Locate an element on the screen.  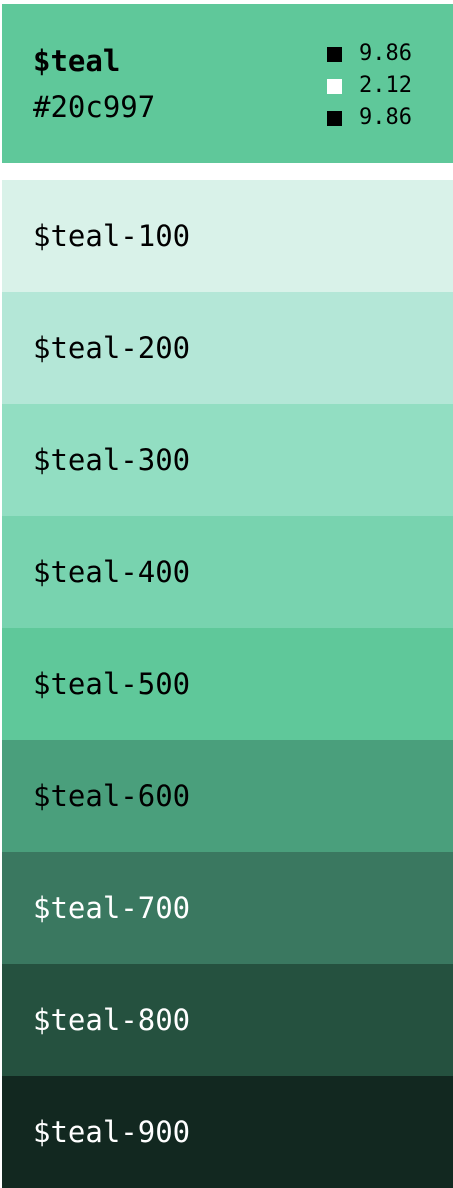
shade-label: $teal-600 is located at coordinates (112, 796).